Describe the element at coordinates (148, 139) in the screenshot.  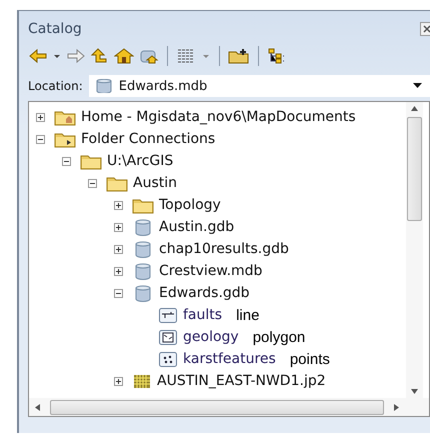
I see `tree-item: Folder Connections` at that location.